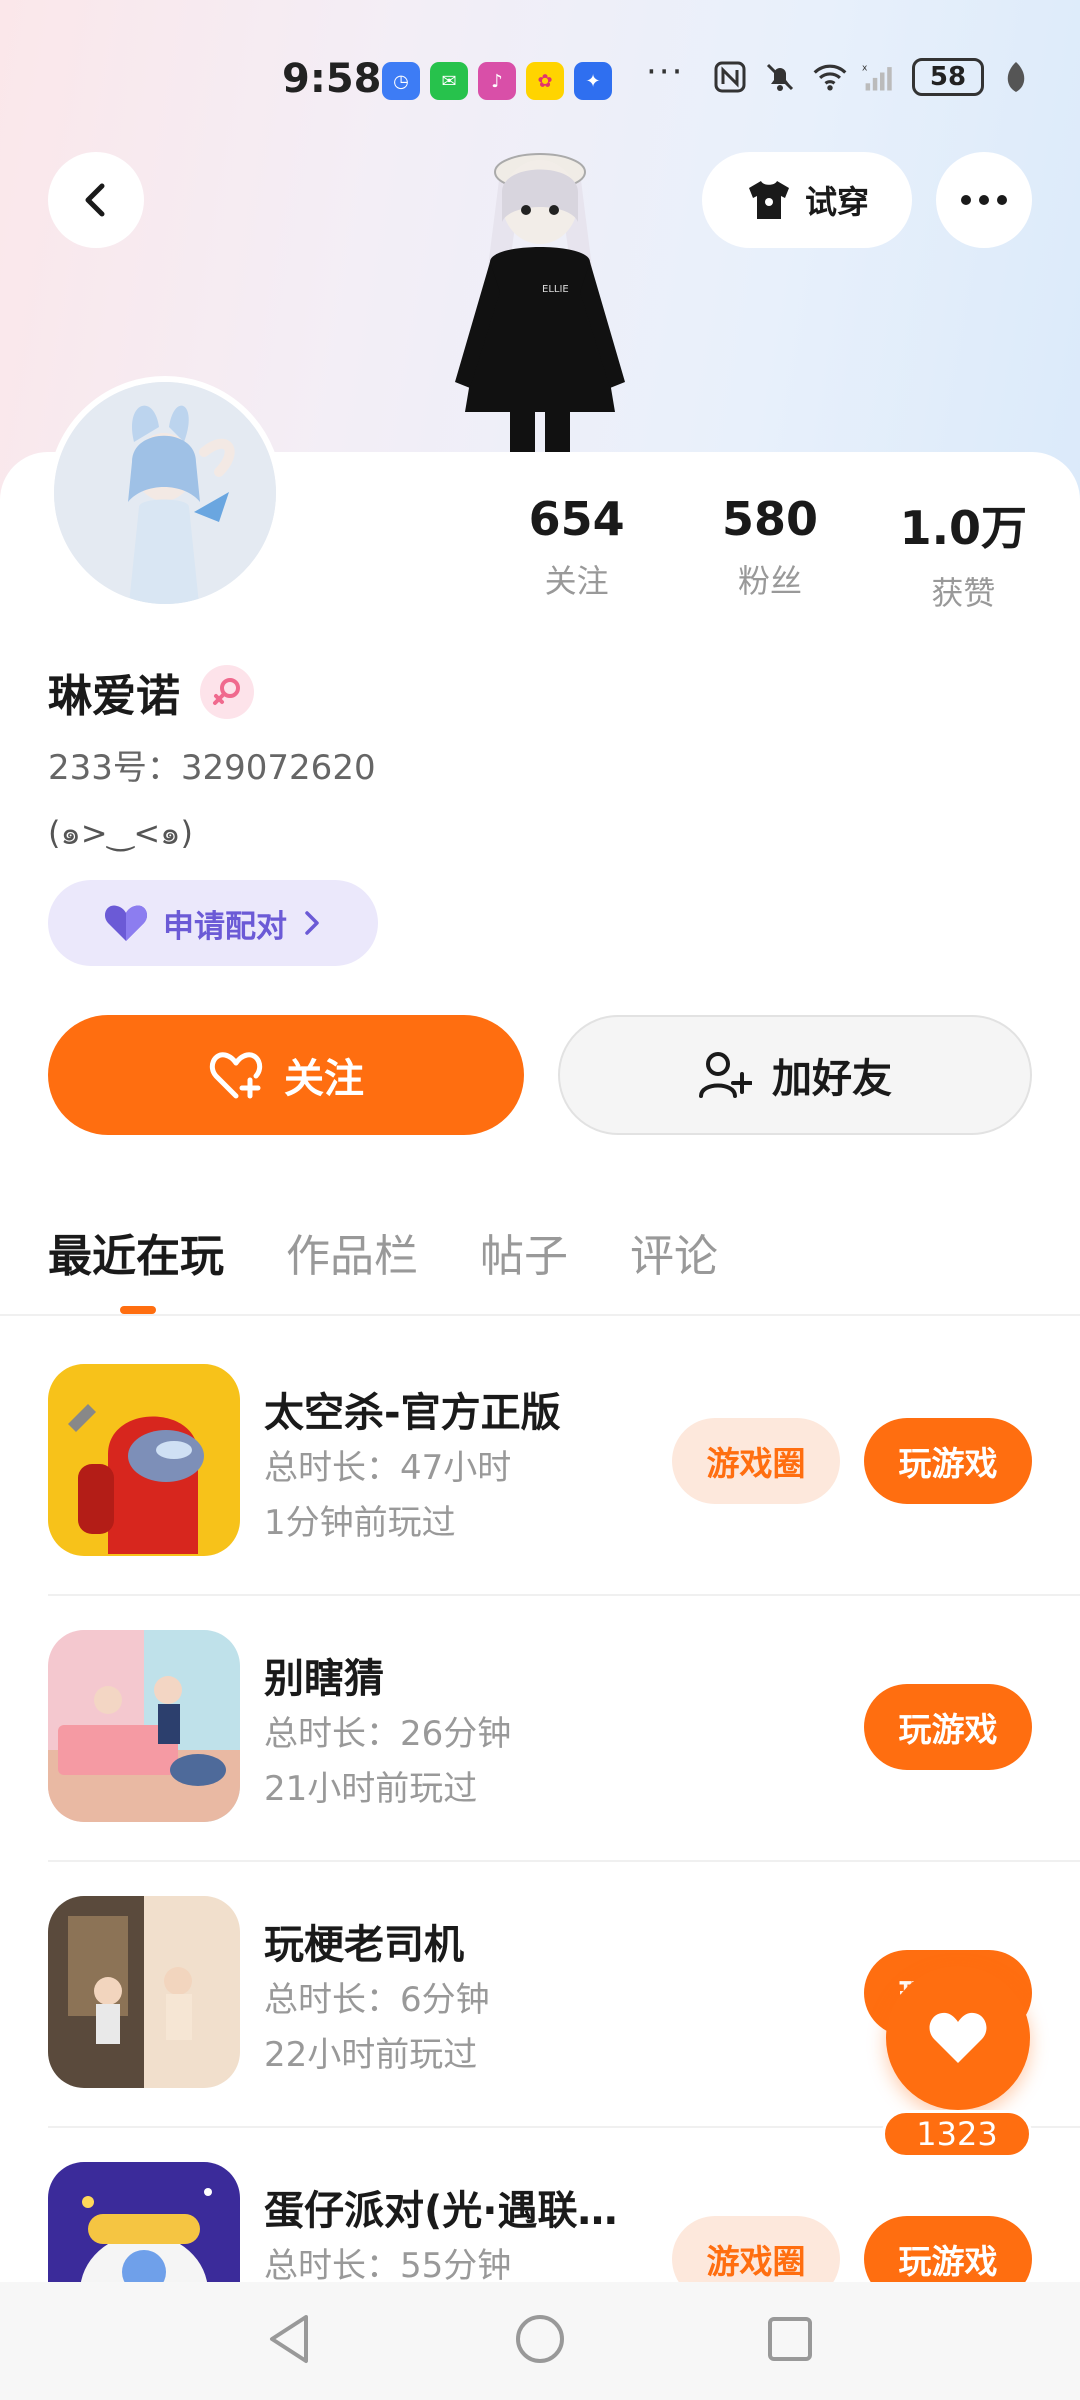  Describe the element at coordinates (377, 2000) in the screenshot. I see `game-duration: 总时长：6分钟` at that location.